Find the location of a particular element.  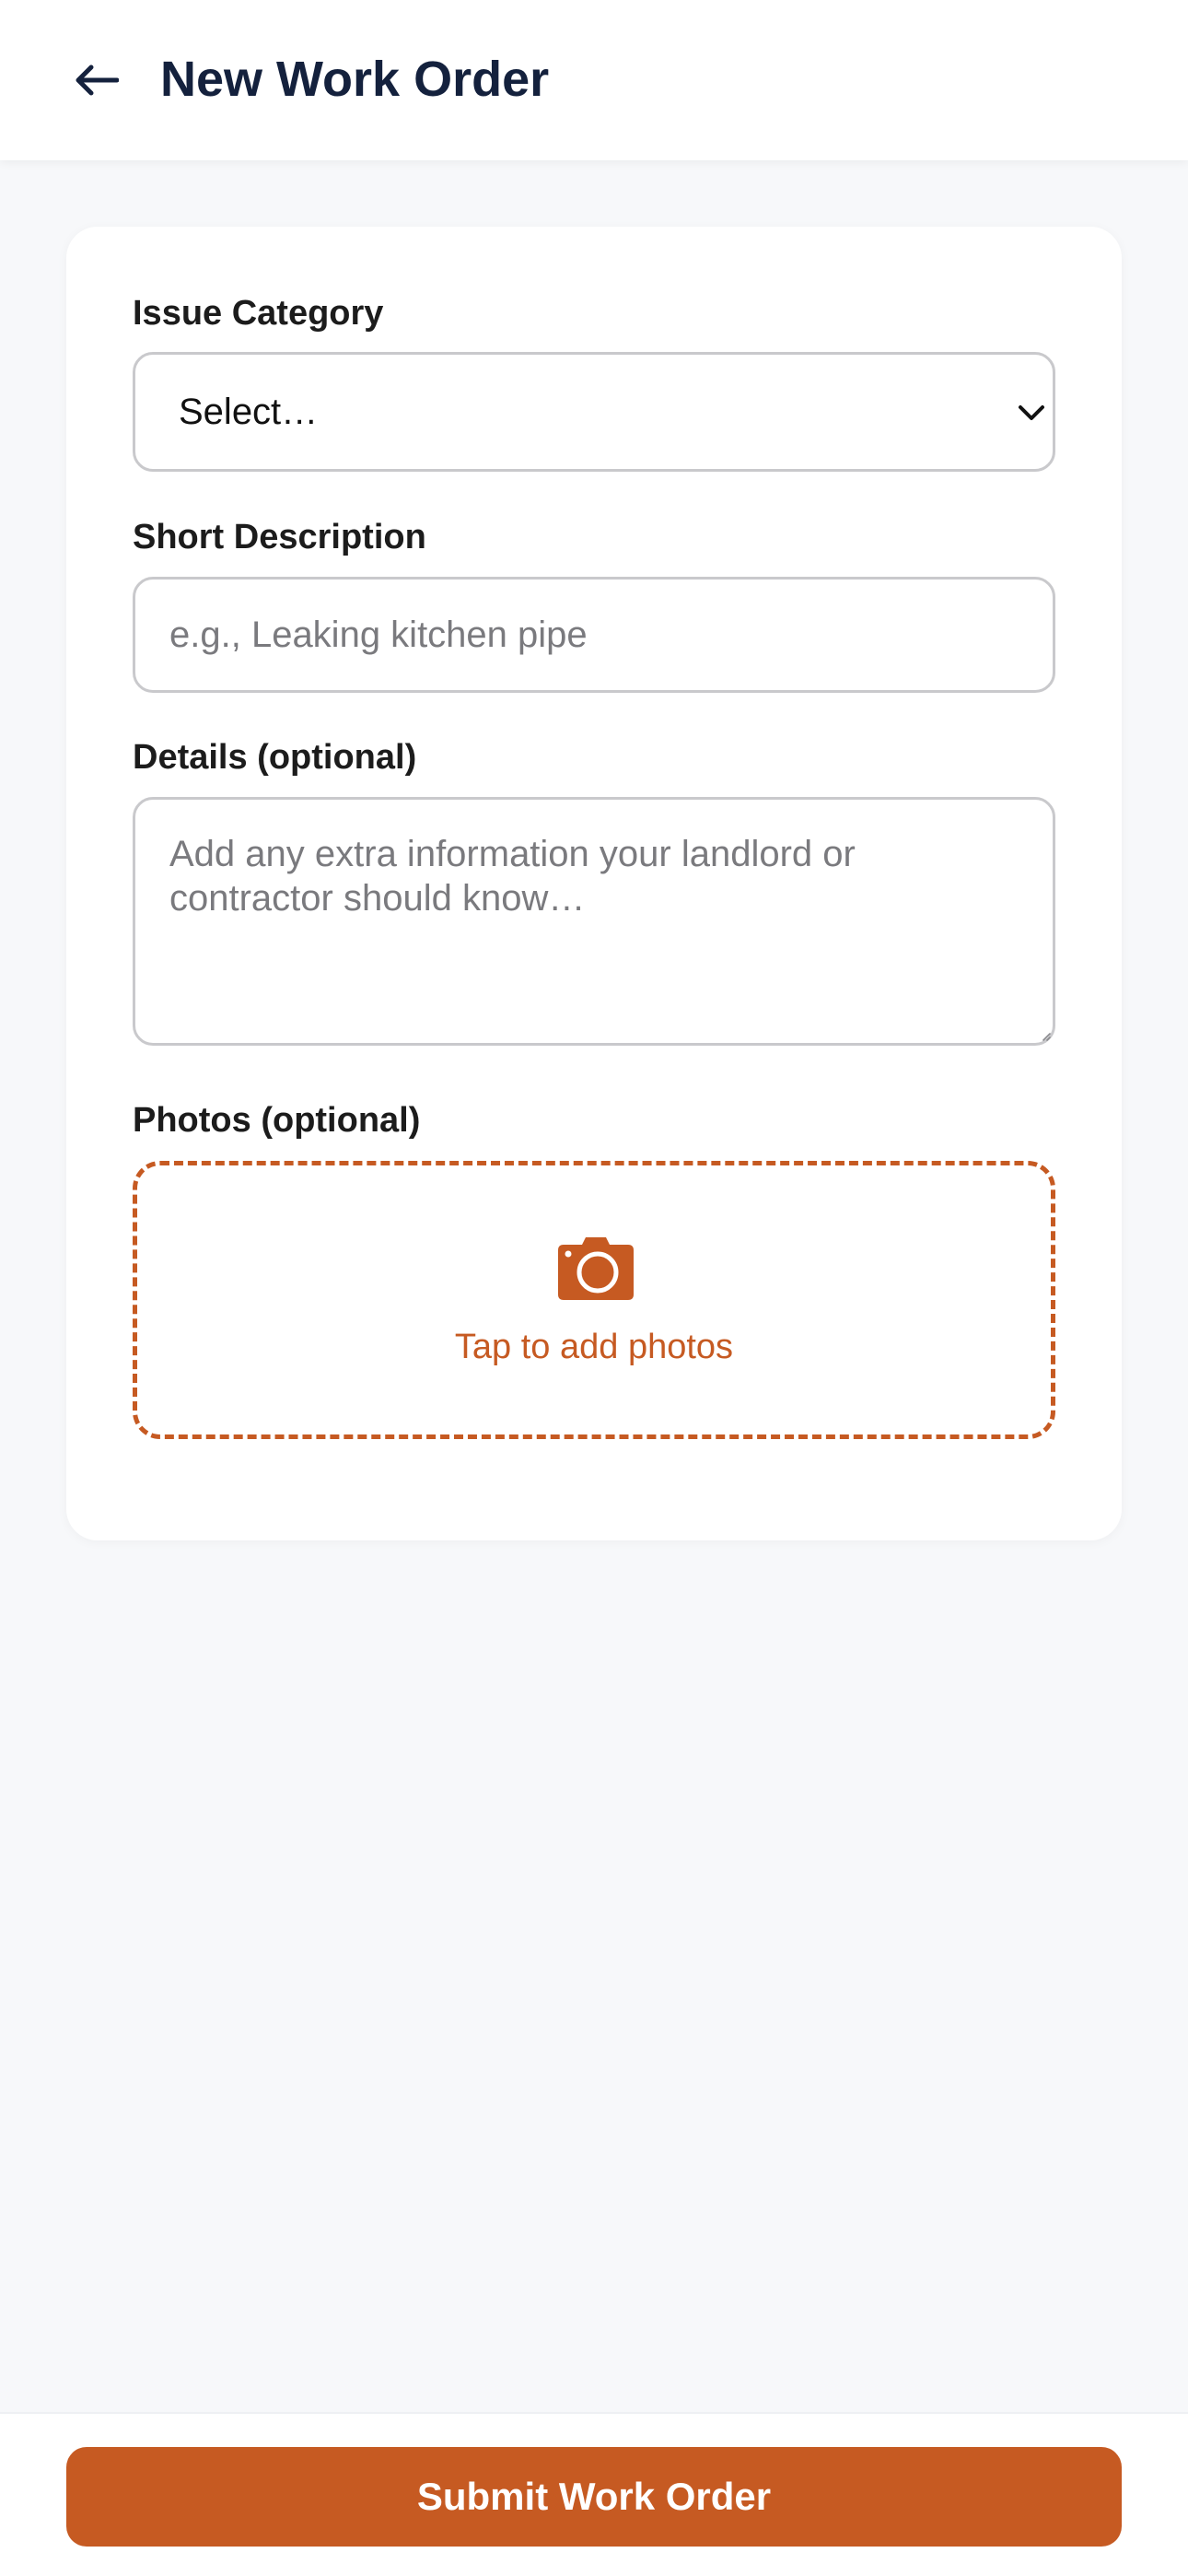

issue-category-label: Issue Category is located at coordinates (258, 313).